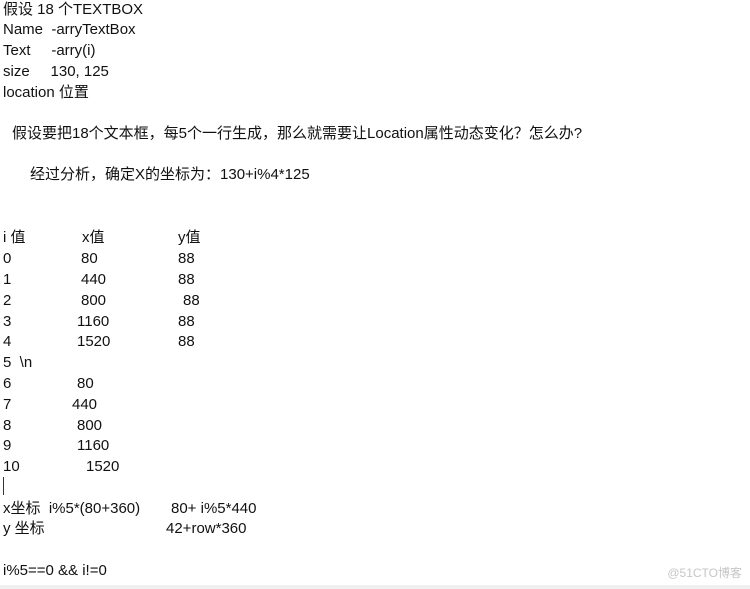  What do you see at coordinates (7, 258) in the screenshot?
I see `table-row-i: 0` at bounding box center [7, 258].